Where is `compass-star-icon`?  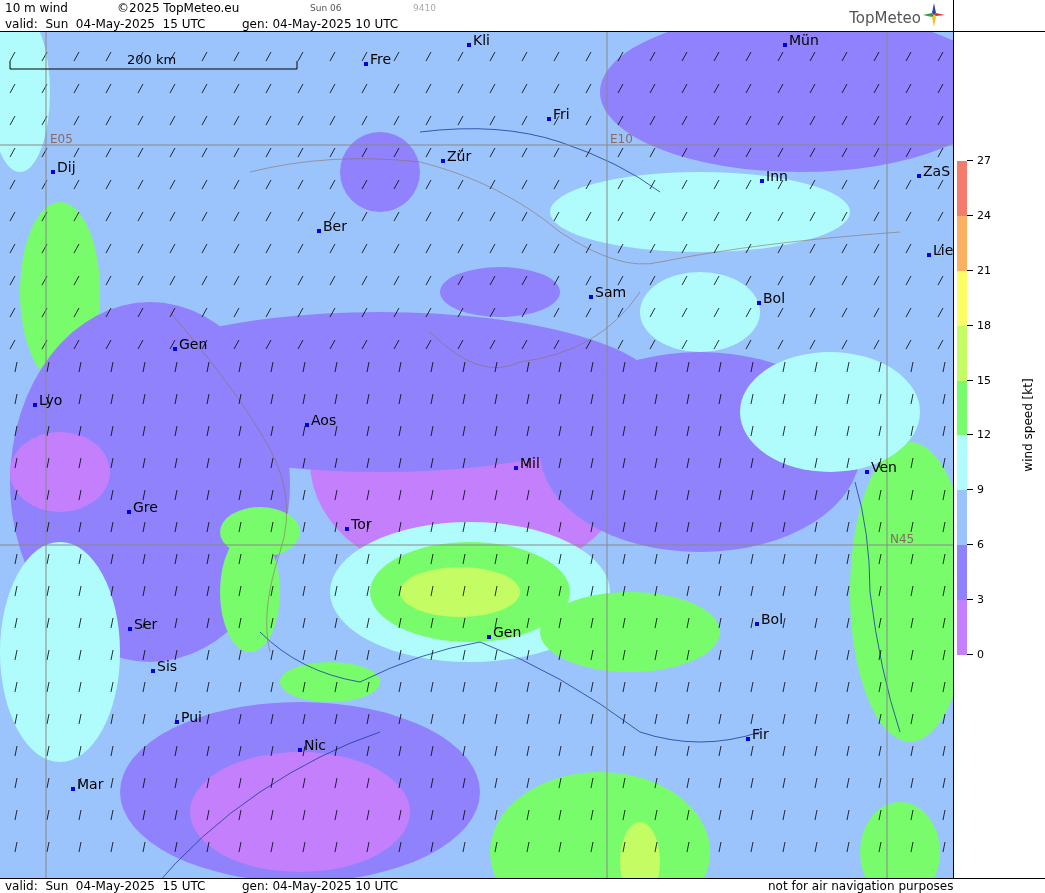
compass-star-icon is located at coordinates (934, 15).